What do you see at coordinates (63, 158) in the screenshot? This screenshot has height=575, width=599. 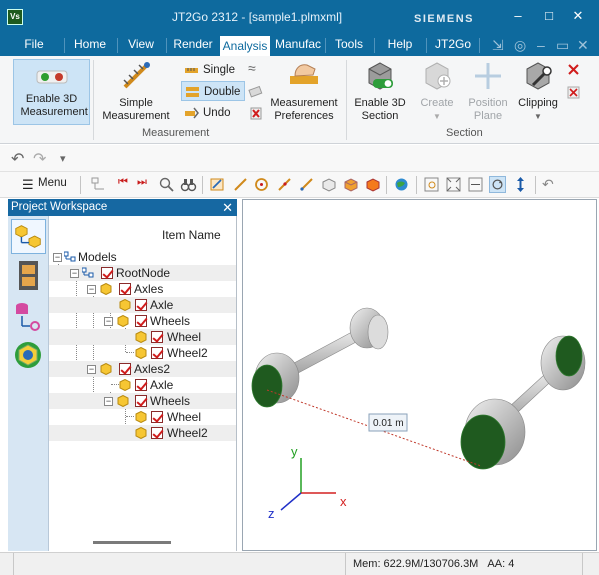 I see `customize-qat-icon: ▾` at bounding box center [63, 158].